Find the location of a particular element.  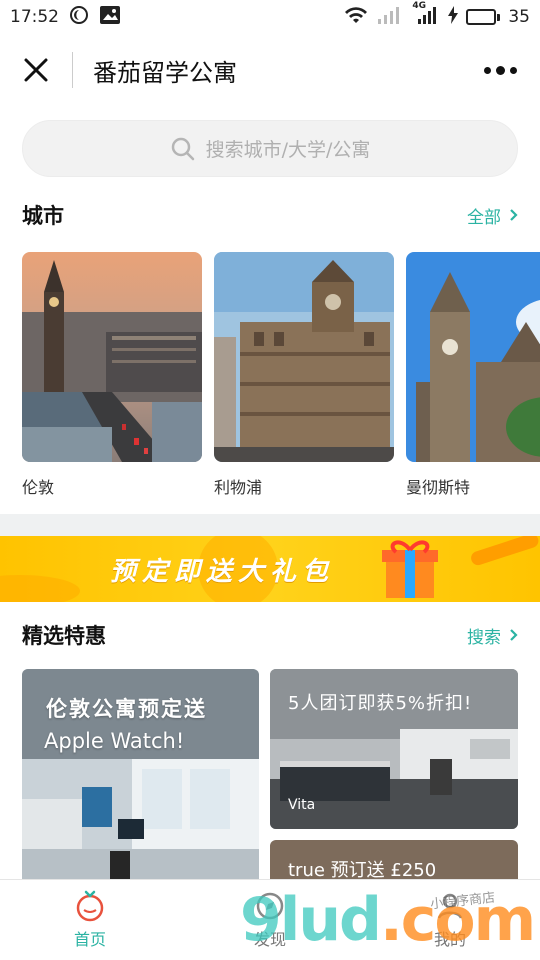

signal-weak-icon is located at coordinates (390, 17).